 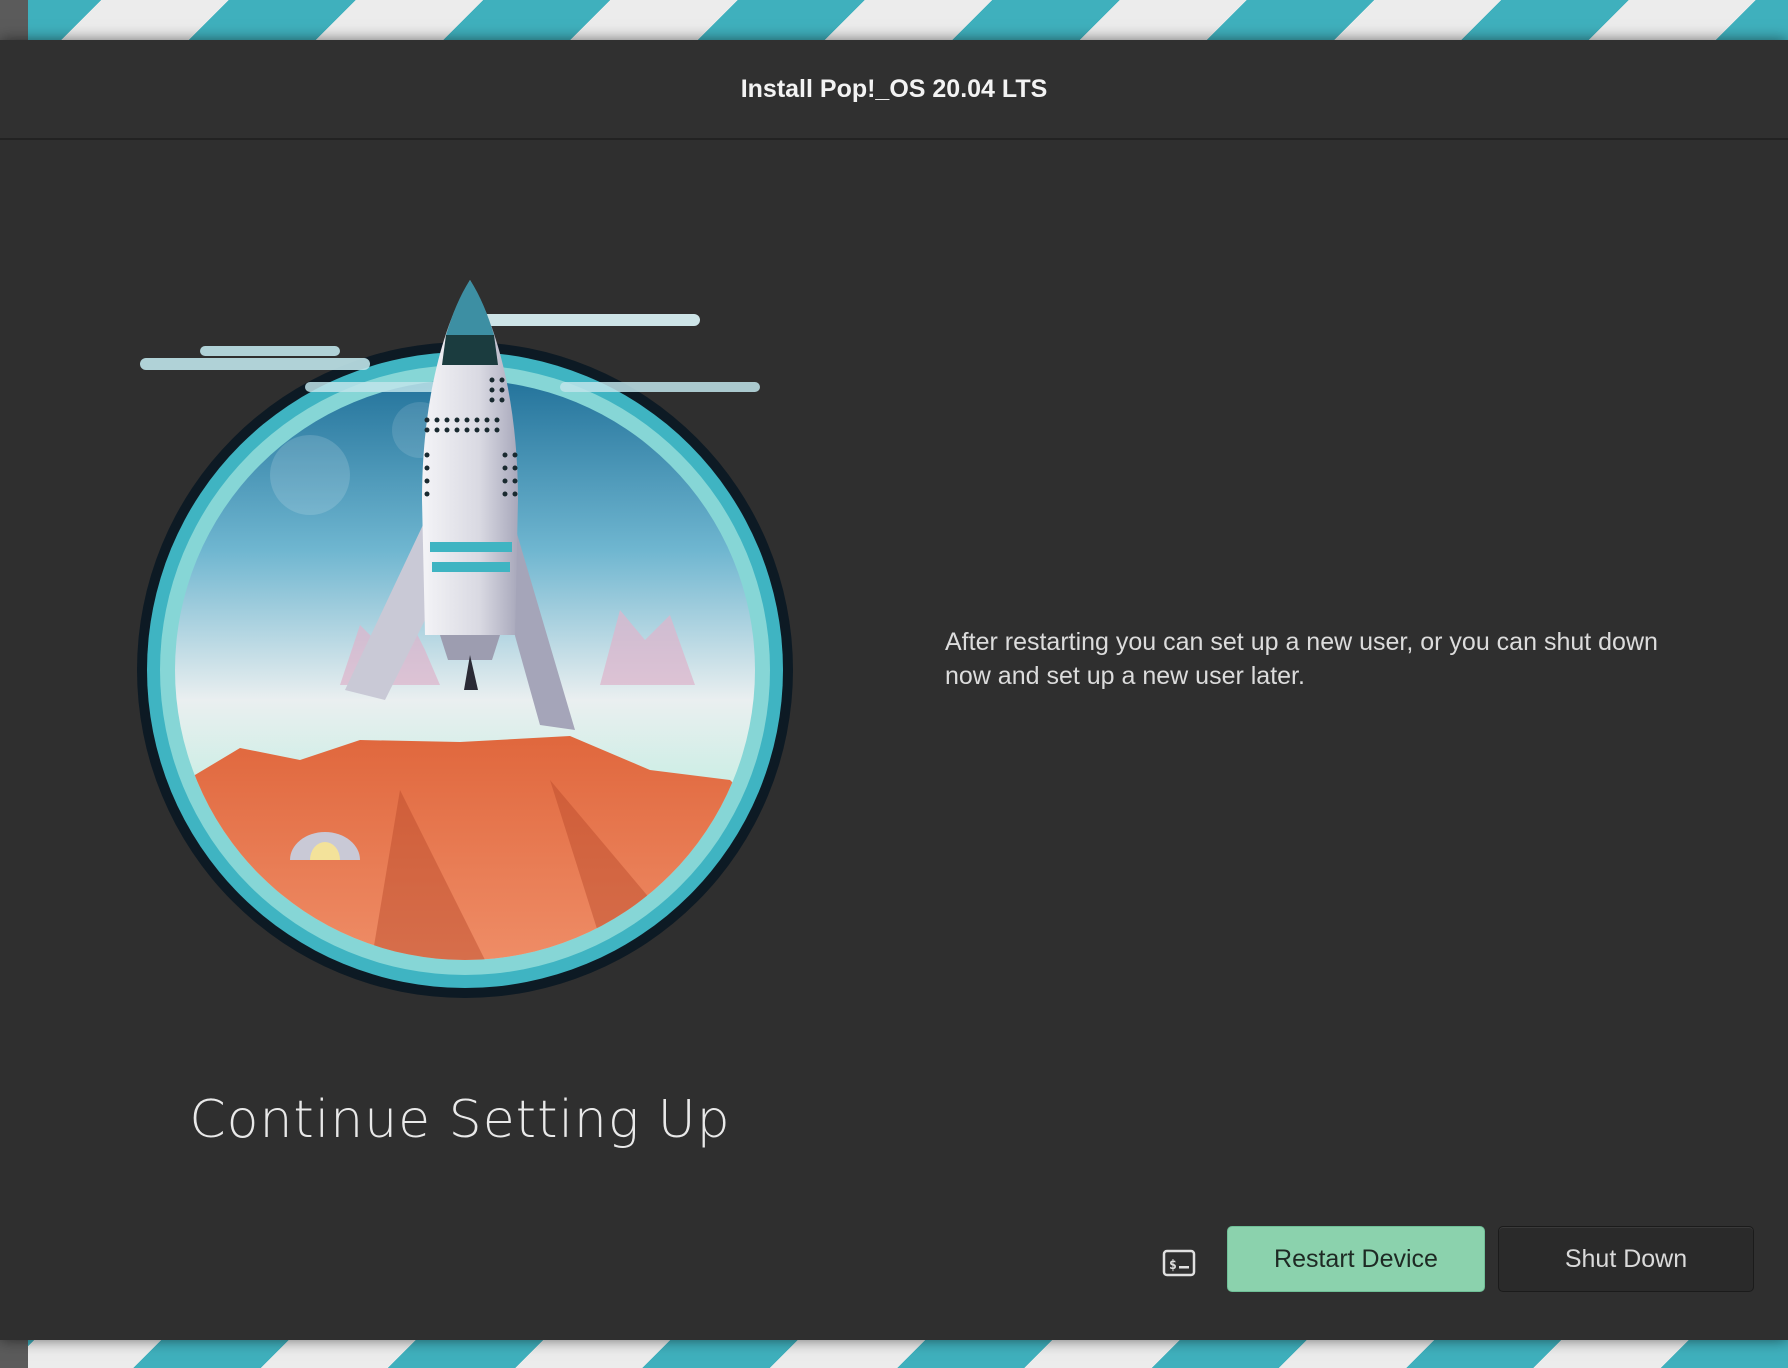 I want to click on restart-device-button: Restart Device, so click(x=1356, y=1259).